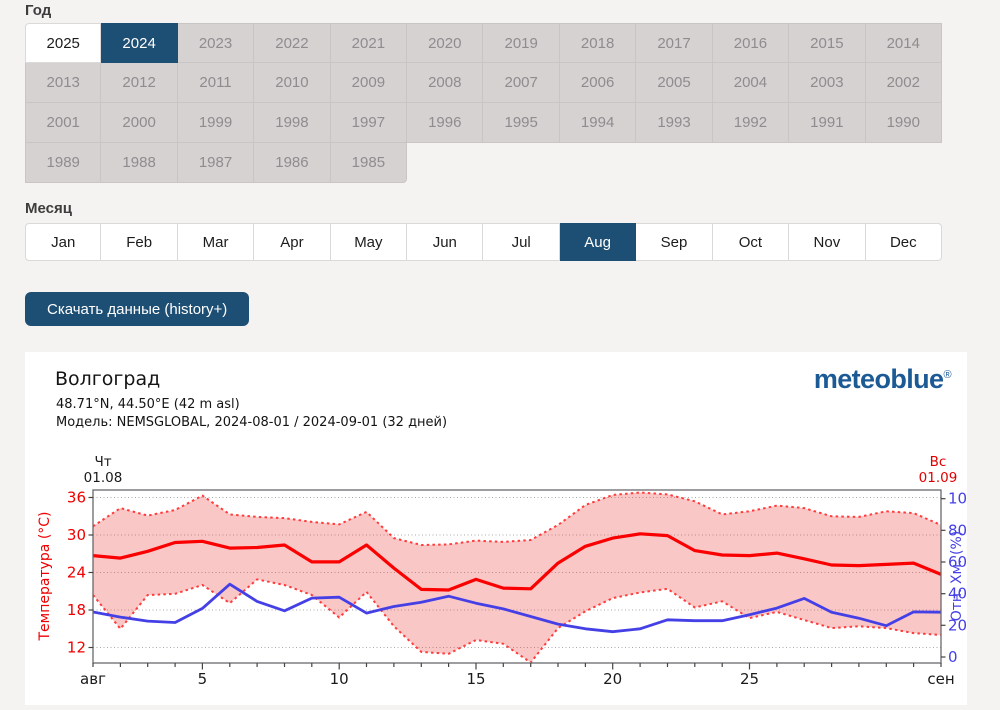 The image size is (1000, 710). What do you see at coordinates (751, 242) in the screenshot?
I see `month-button-oct: Oct` at bounding box center [751, 242].